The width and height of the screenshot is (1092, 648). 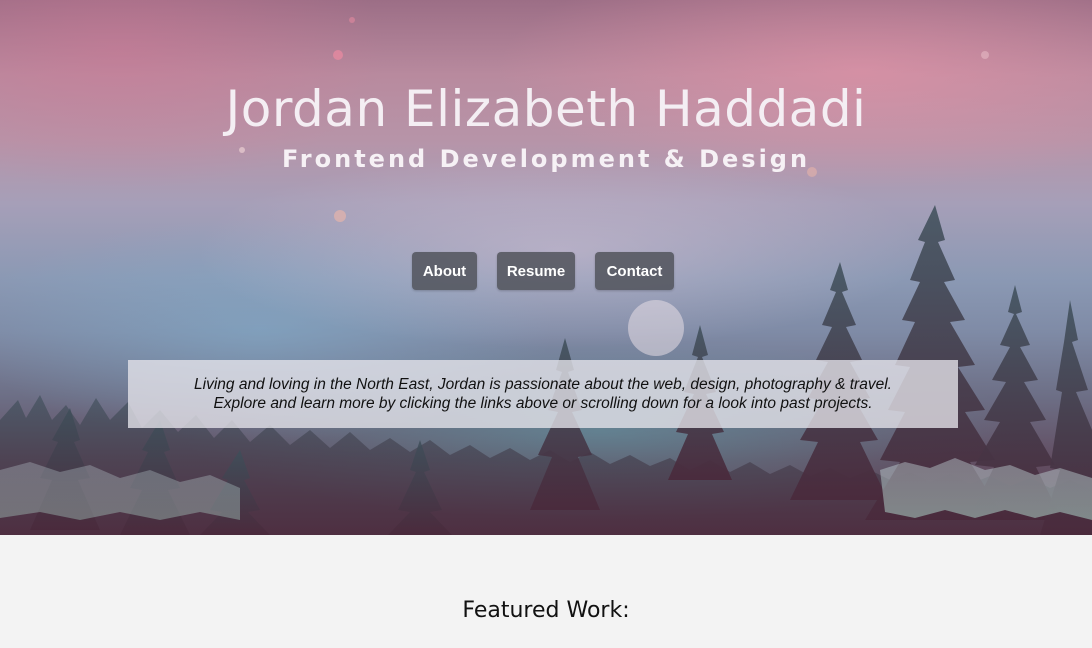 What do you see at coordinates (546, 610) in the screenshot?
I see `featured-work-heading: Featured Work:` at bounding box center [546, 610].